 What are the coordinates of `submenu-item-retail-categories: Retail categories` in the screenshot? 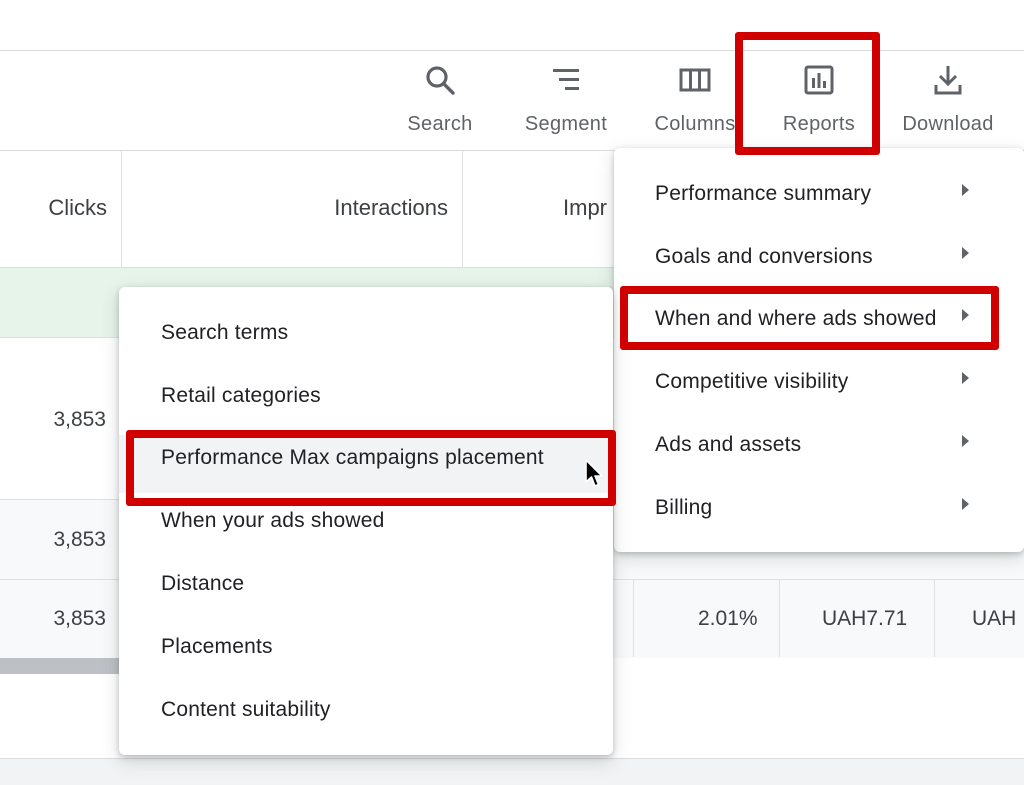 It's located at (366, 396).